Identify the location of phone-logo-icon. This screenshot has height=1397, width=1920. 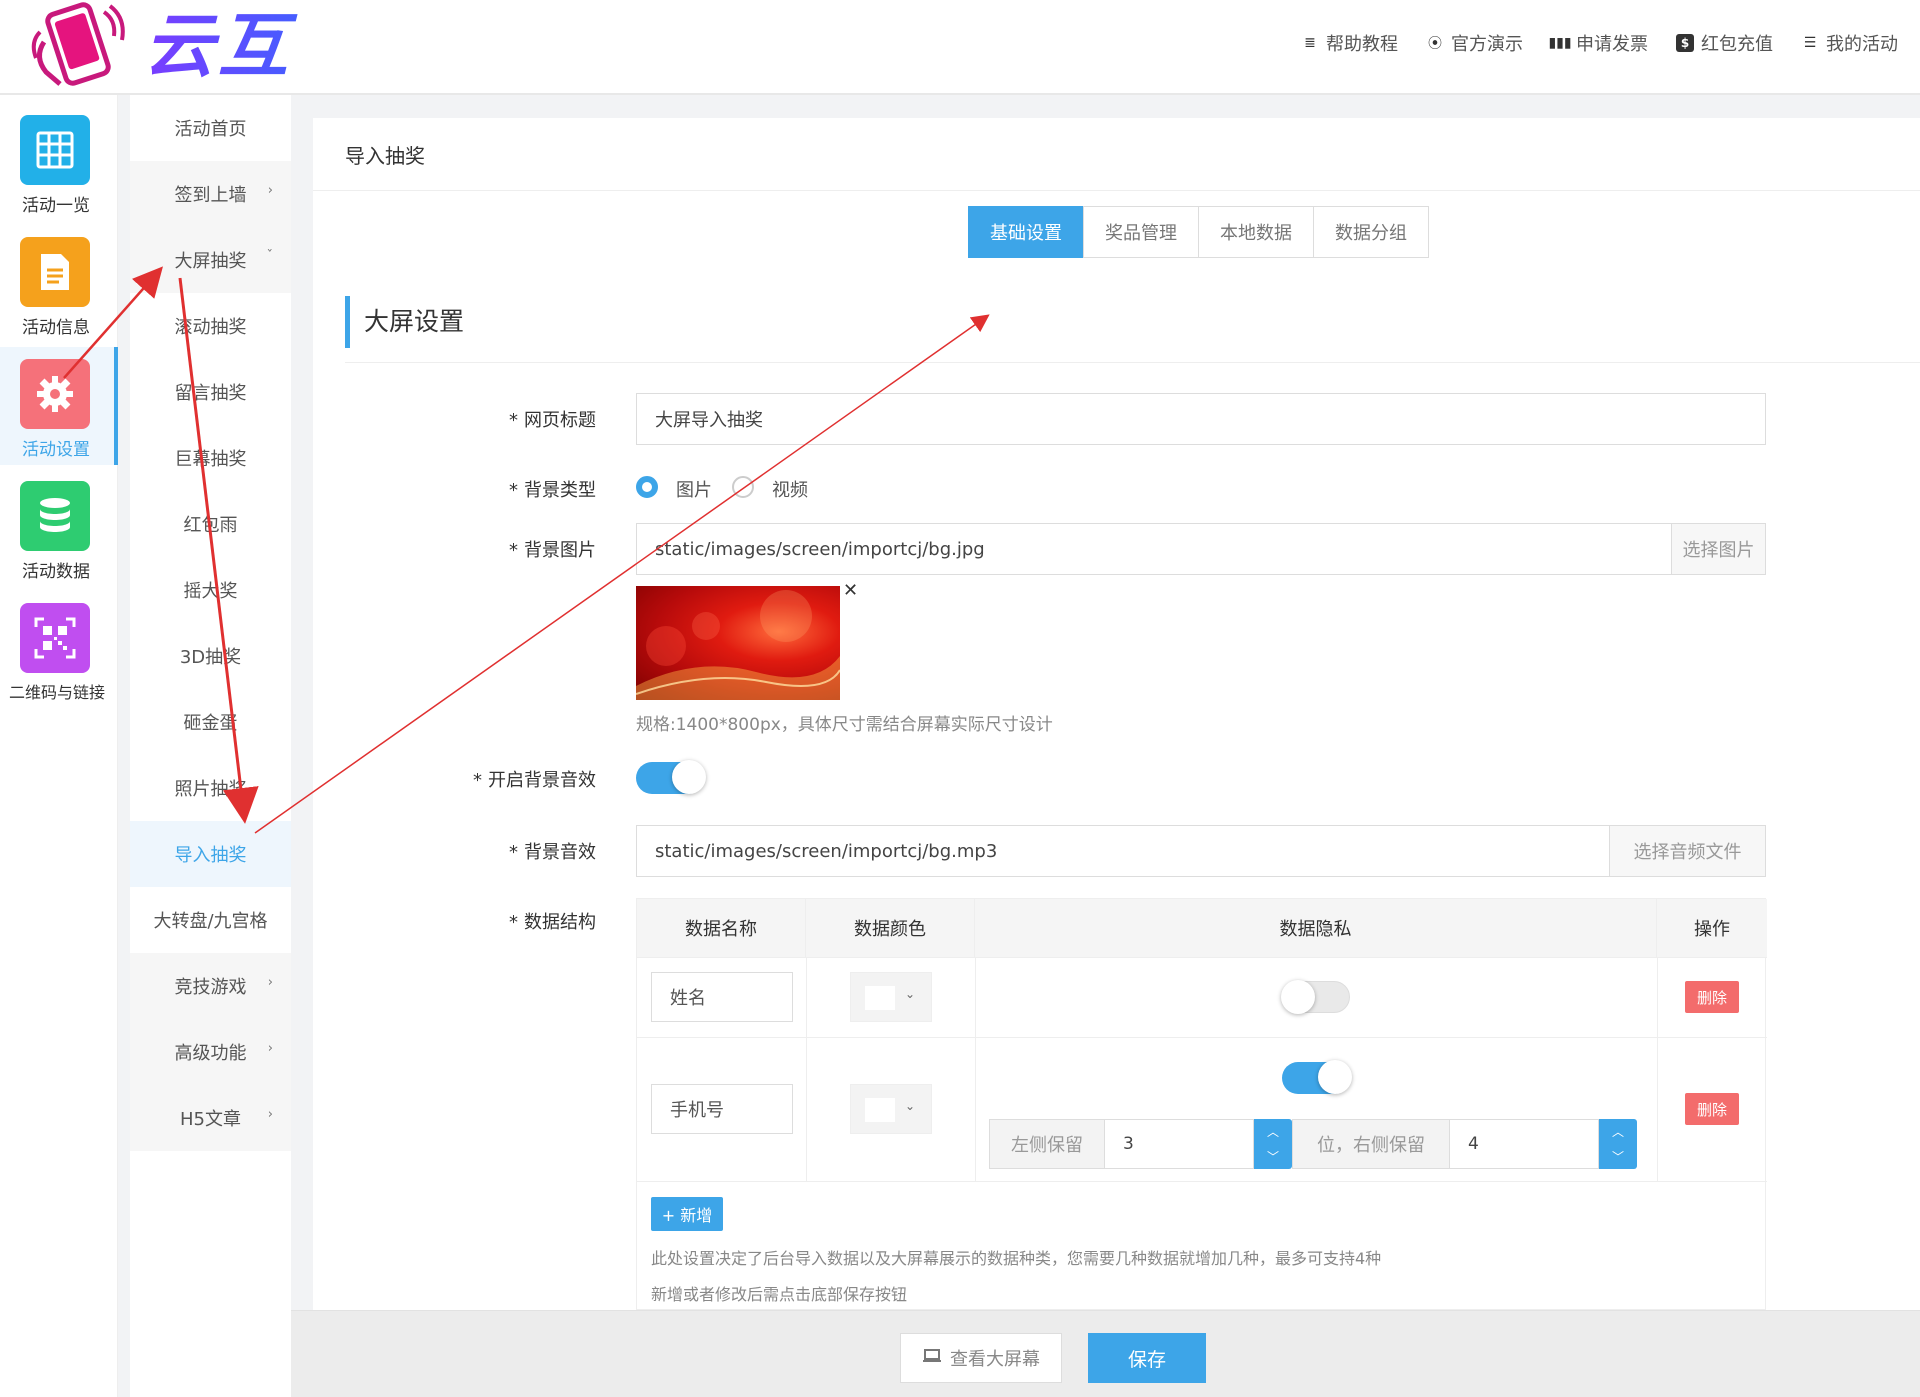
(78, 44).